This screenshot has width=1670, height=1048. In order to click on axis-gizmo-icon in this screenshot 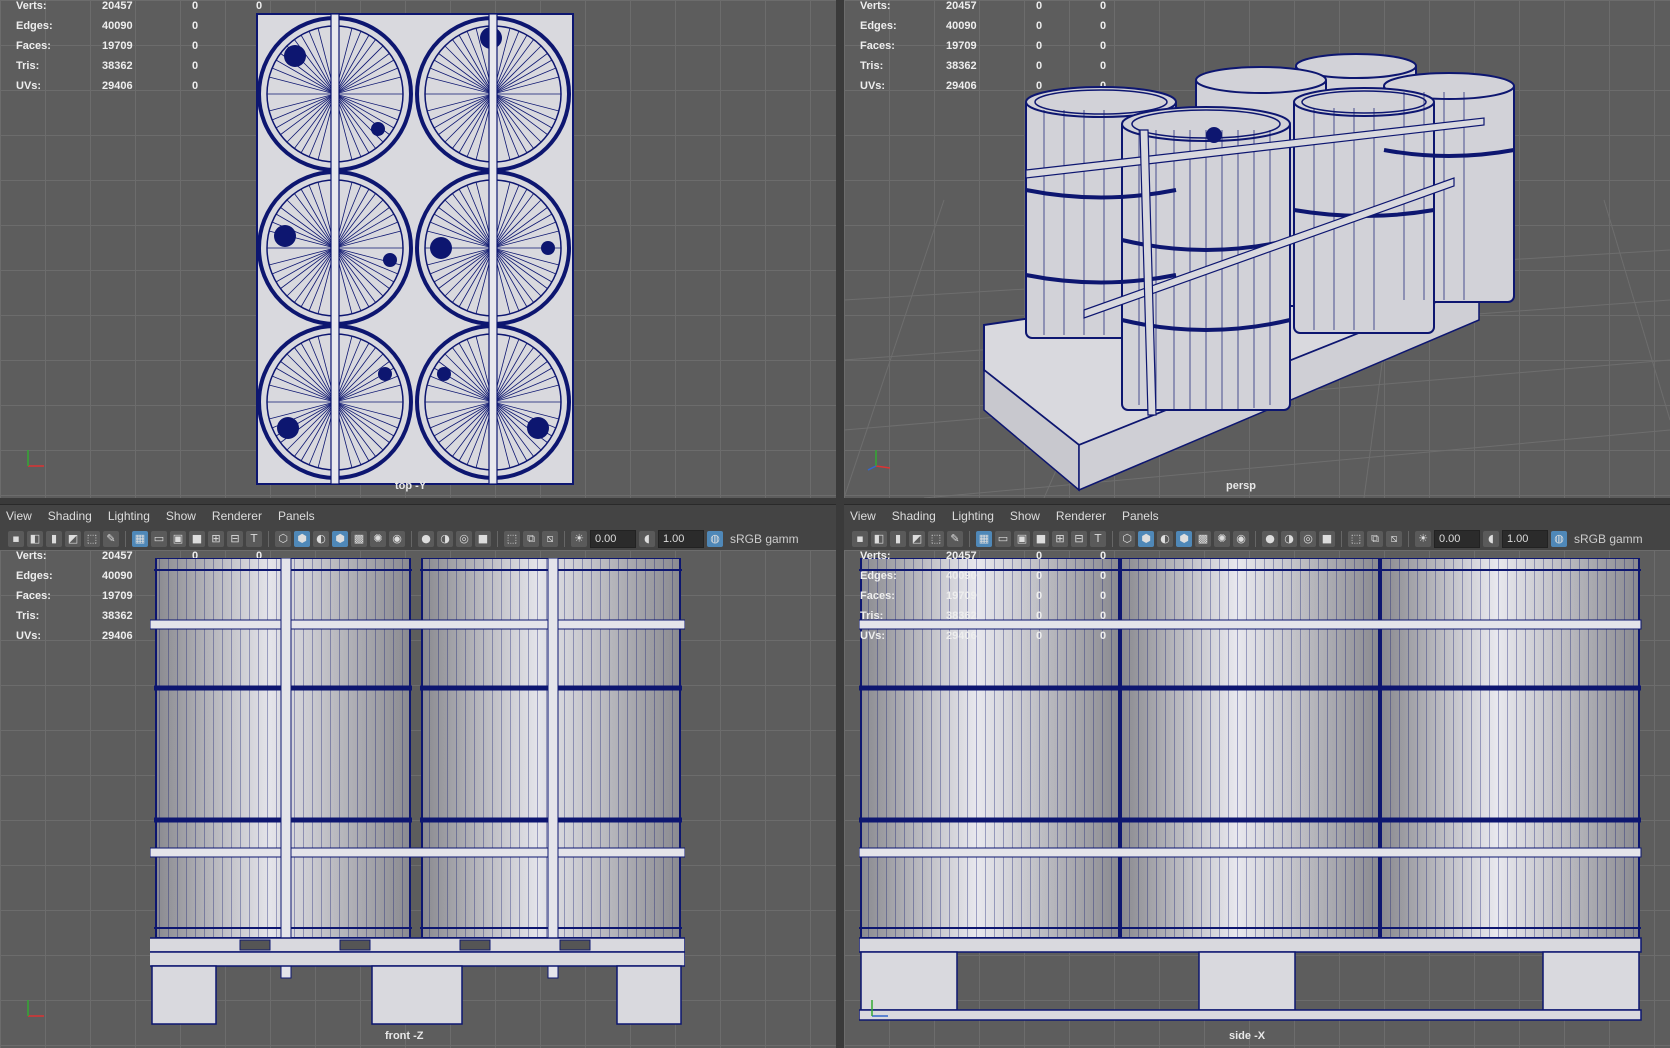, I will do `click(35, 458)`.